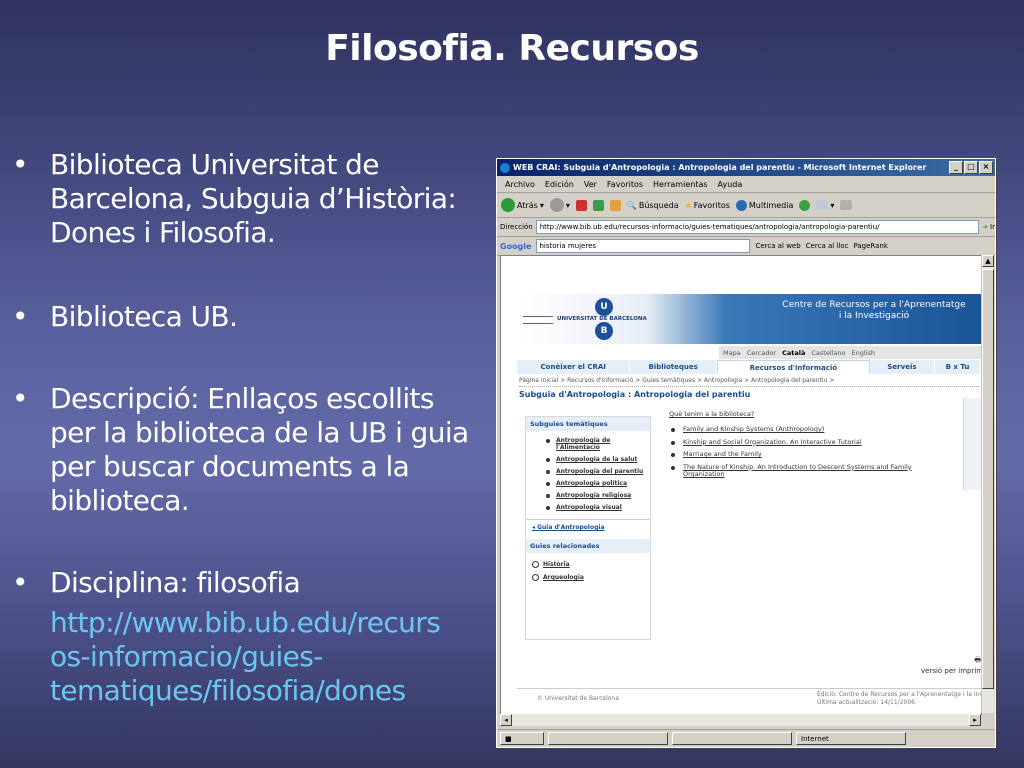  I want to click on history-icon, so click(805, 205).